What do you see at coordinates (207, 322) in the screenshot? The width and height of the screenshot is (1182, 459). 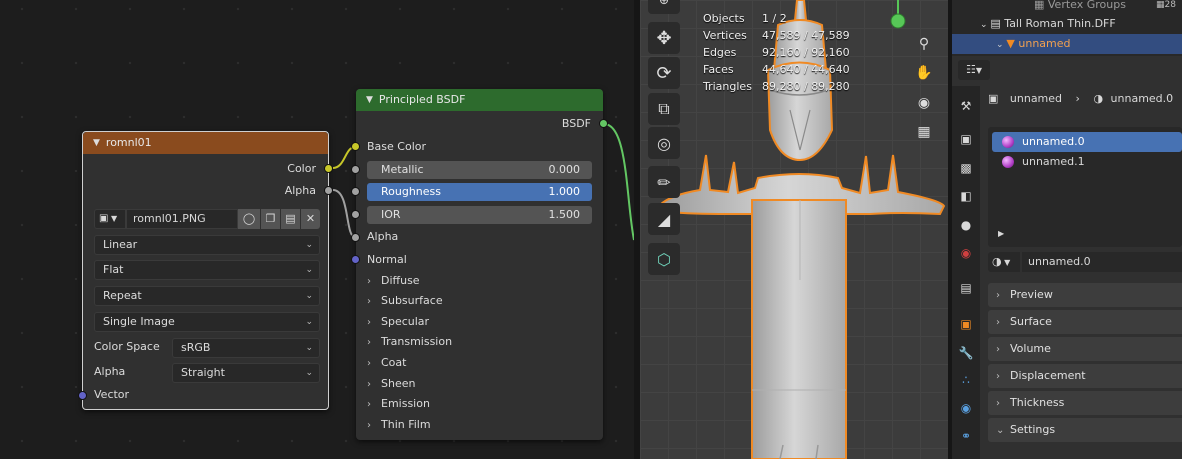 I see `source-dropdown: Single Image ⌄` at bounding box center [207, 322].